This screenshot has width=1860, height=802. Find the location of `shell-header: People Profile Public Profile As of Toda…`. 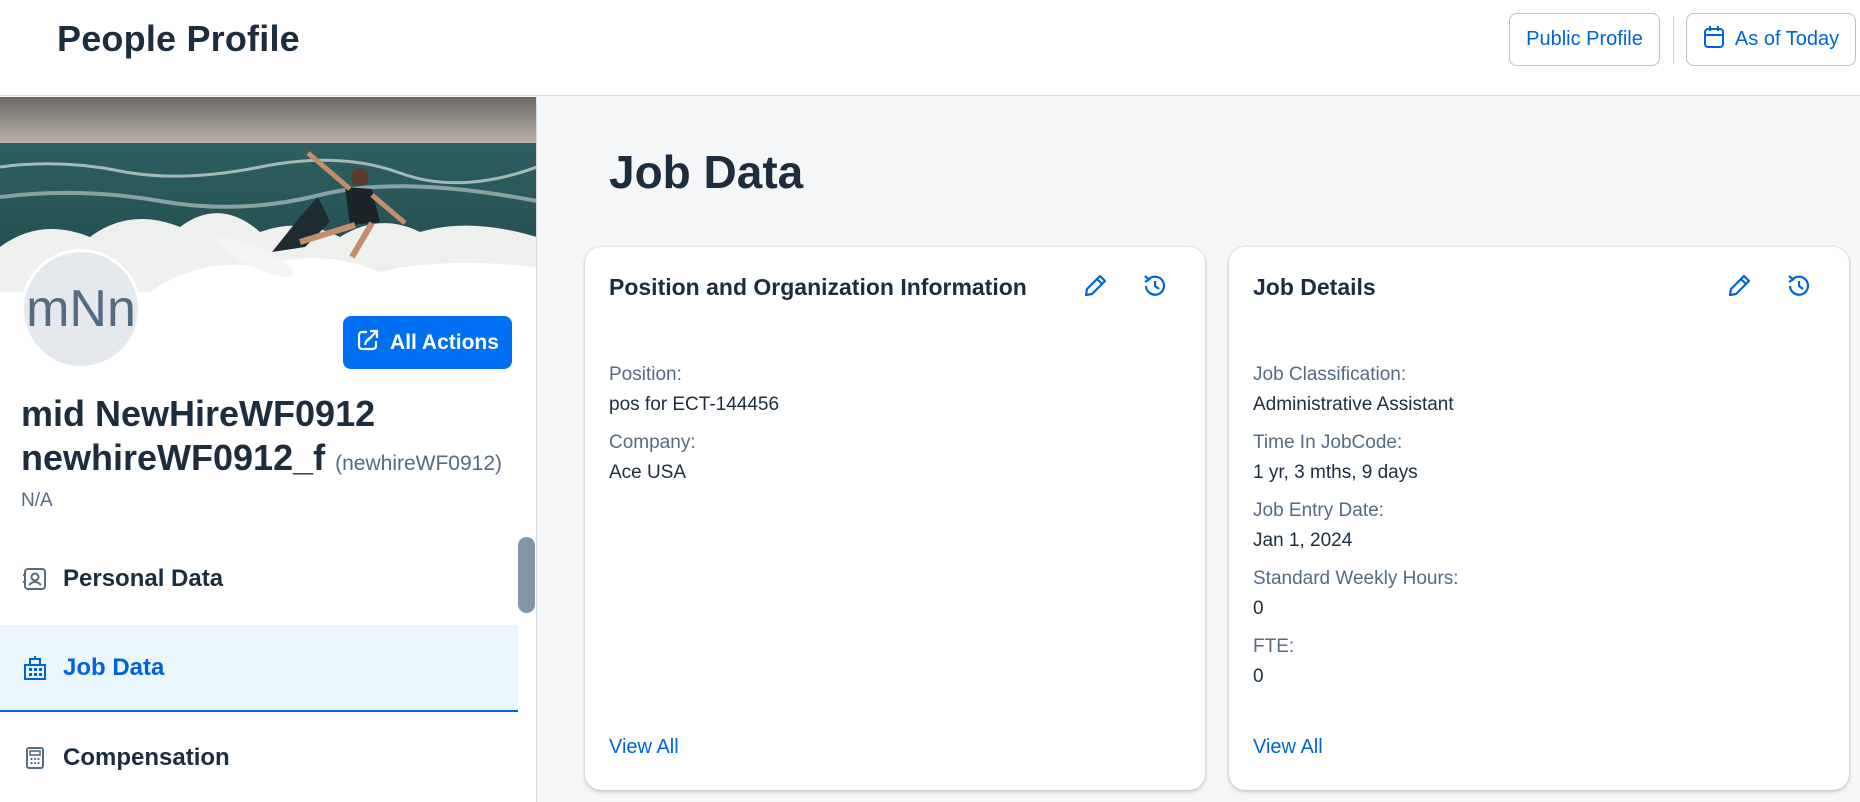

shell-header: People Profile Public Profile As of Toda… is located at coordinates (930, 48).